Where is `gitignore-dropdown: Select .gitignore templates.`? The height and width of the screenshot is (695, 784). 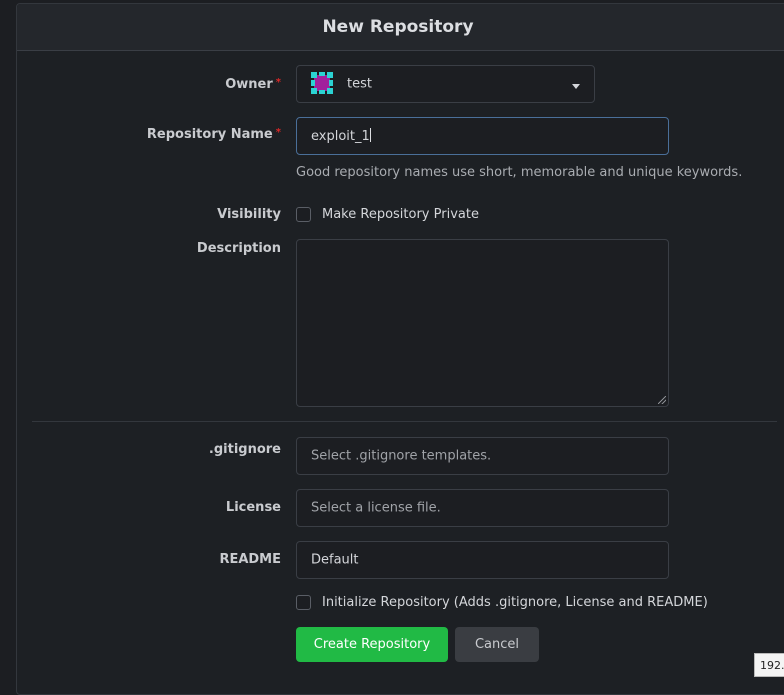
gitignore-dropdown: Select .gitignore templates. is located at coordinates (482, 456).